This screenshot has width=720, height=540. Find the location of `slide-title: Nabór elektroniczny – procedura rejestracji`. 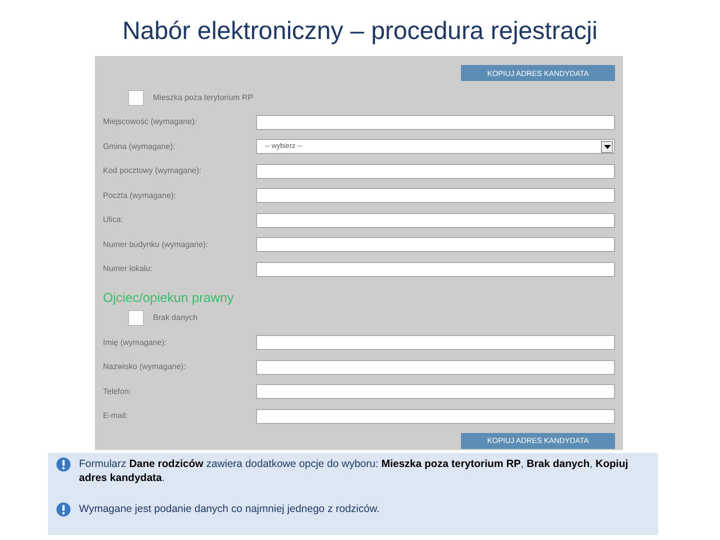

slide-title: Nabór elektroniczny – procedura rejestracji is located at coordinates (360, 31).